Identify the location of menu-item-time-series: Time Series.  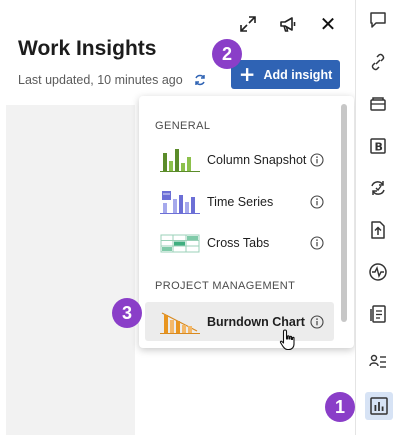
(239, 201).